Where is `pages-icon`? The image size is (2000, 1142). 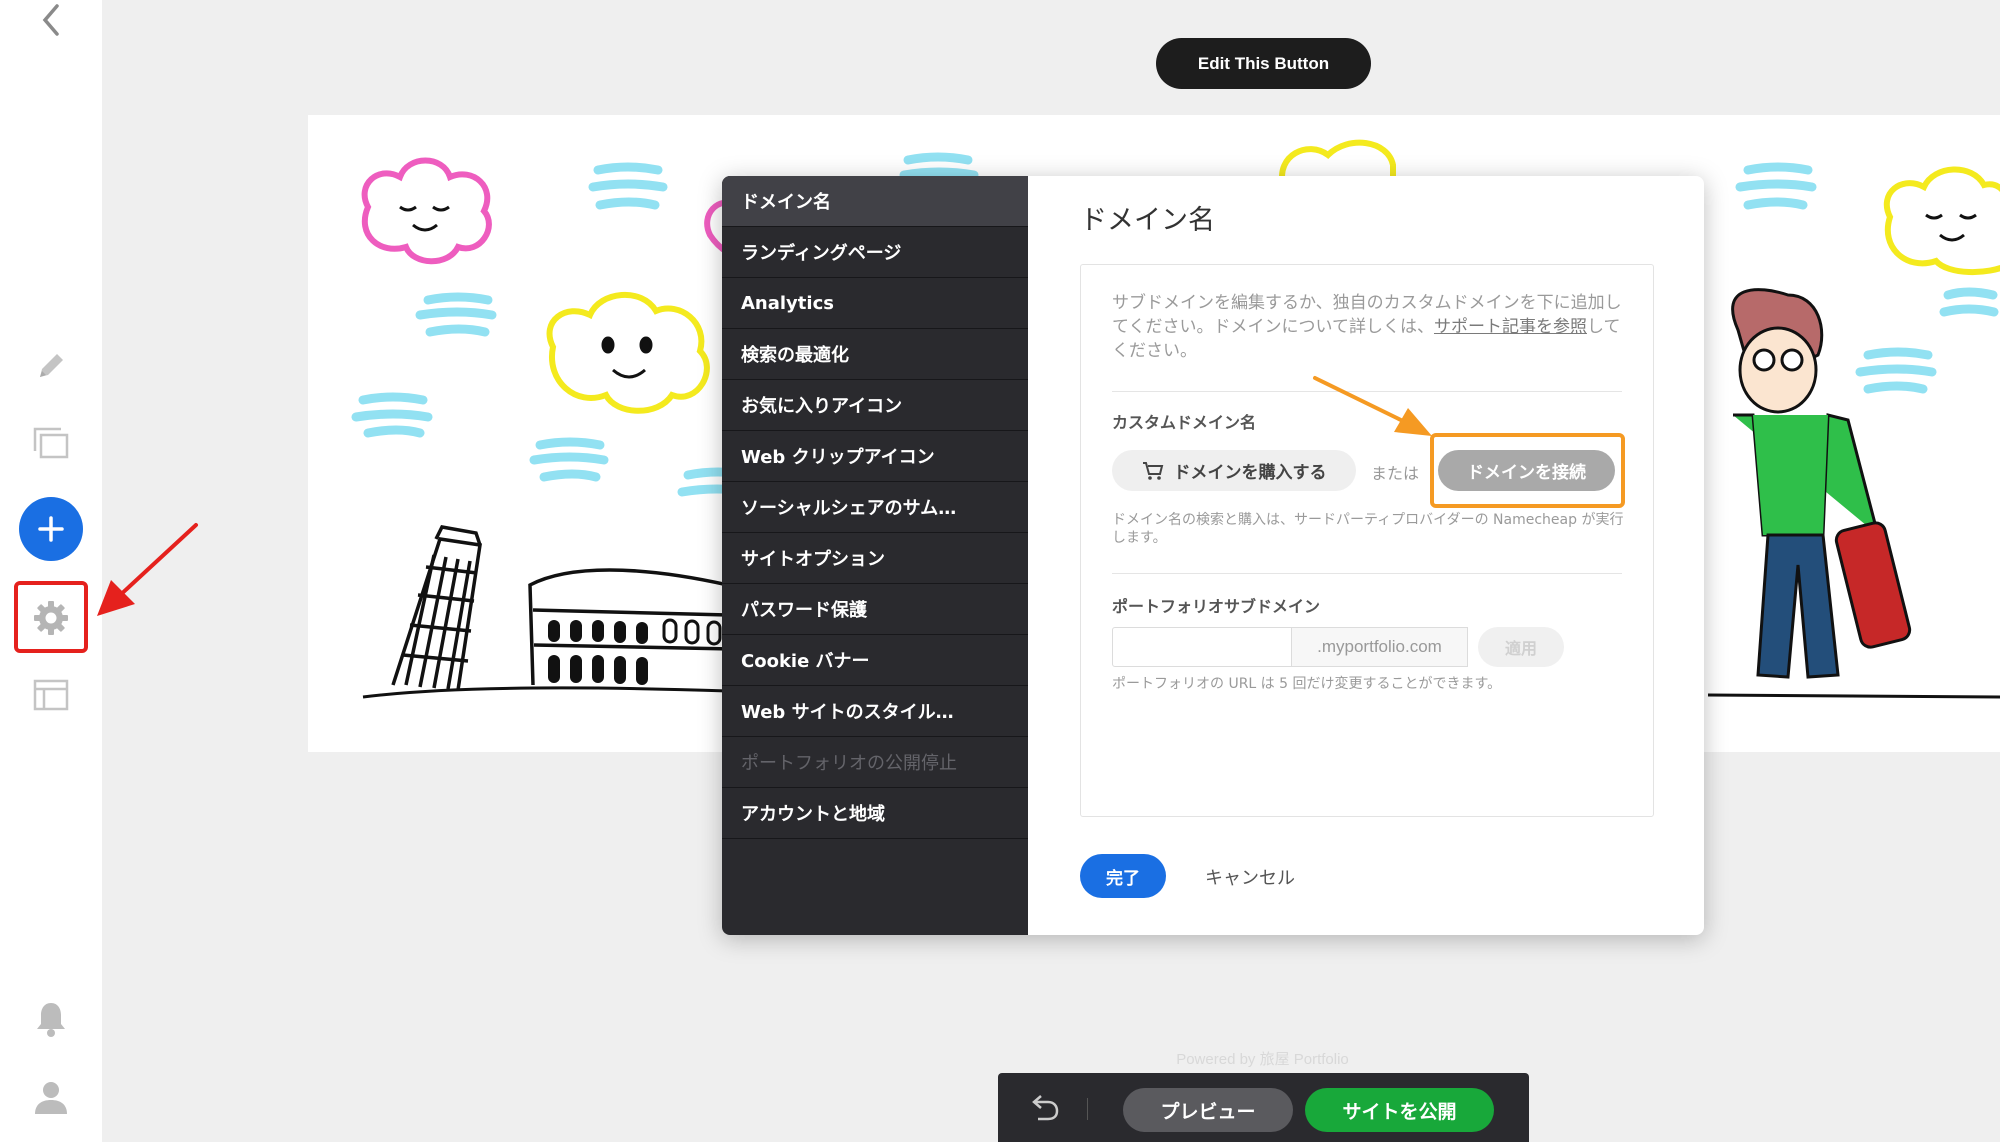
pages-icon is located at coordinates (51, 443).